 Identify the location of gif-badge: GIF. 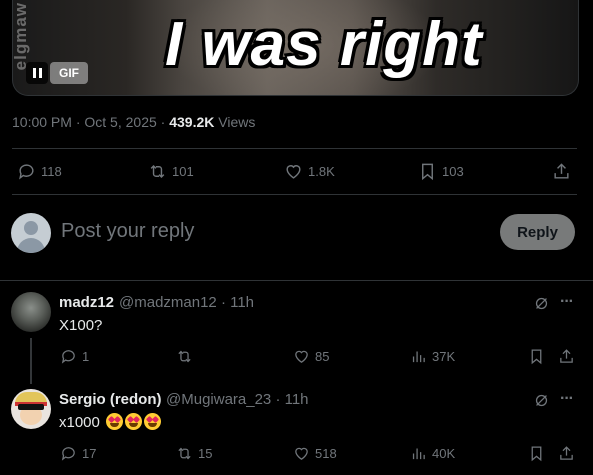
(69, 73).